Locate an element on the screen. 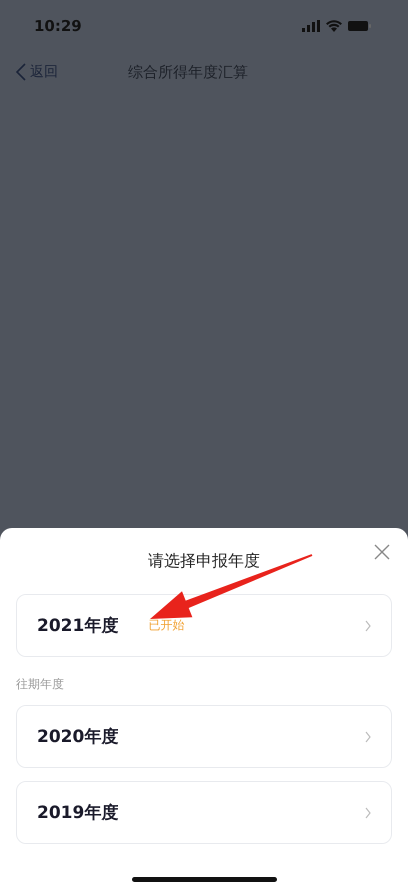 This screenshot has width=408, height=892. signal-icon is located at coordinates (311, 26).